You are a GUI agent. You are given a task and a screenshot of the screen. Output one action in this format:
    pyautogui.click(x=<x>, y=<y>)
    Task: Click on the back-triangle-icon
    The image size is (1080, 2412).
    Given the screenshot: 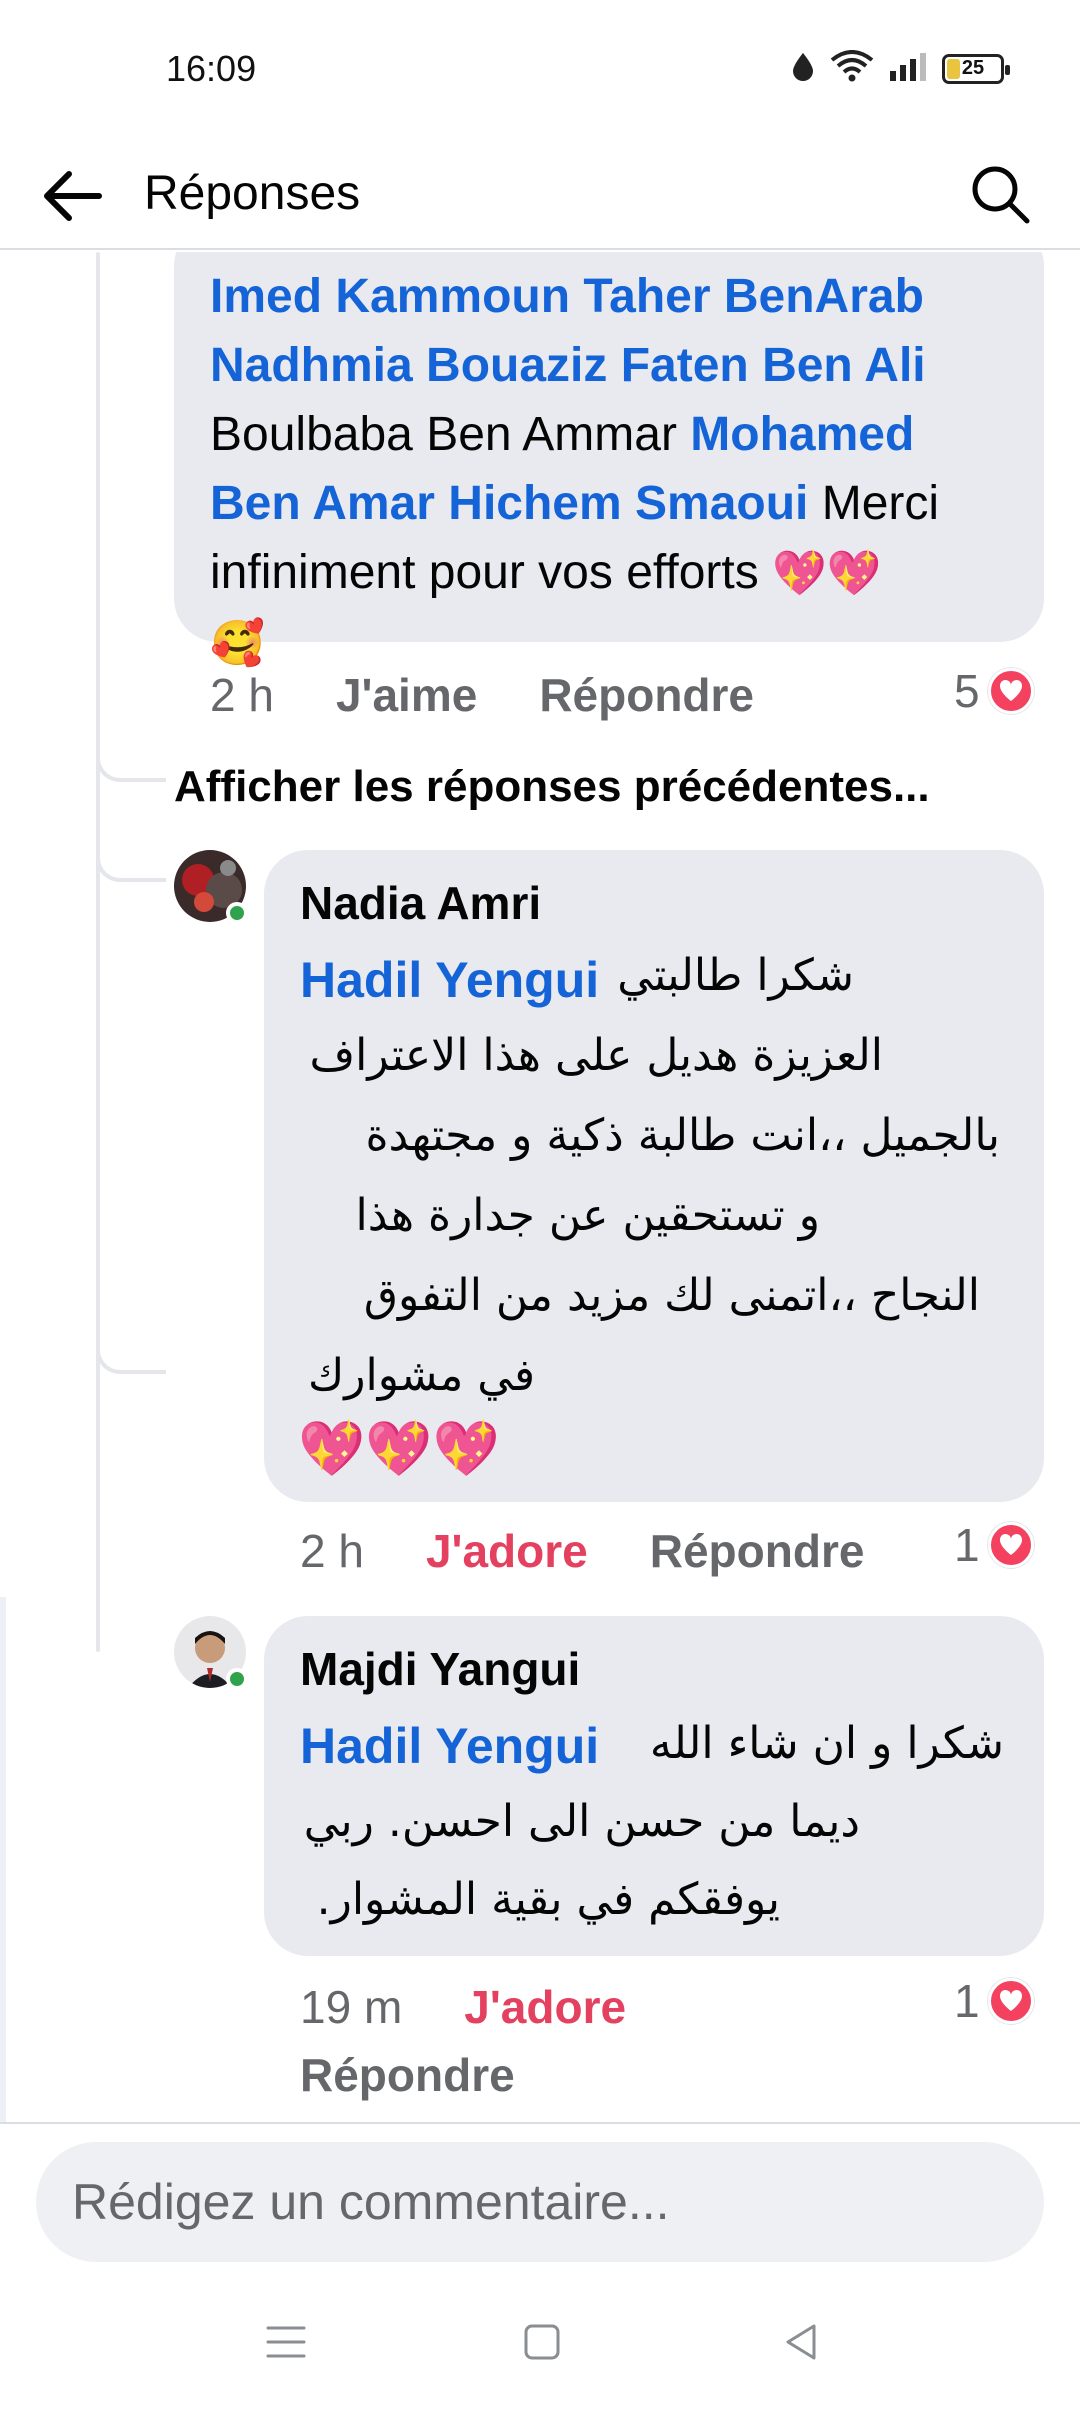 What is the action you would take?
    pyautogui.click(x=801, y=2342)
    